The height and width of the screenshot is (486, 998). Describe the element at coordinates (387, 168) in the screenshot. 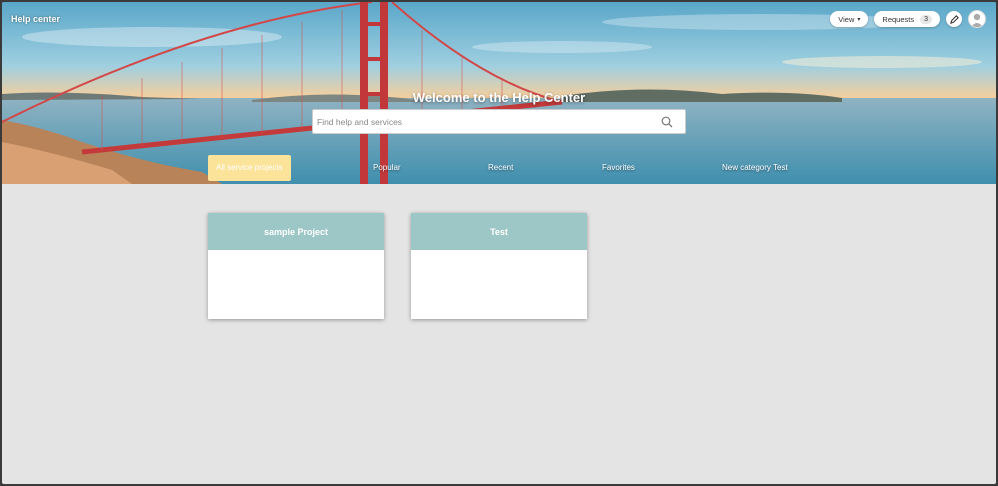

I see `tab-popular: Popular` at that location.